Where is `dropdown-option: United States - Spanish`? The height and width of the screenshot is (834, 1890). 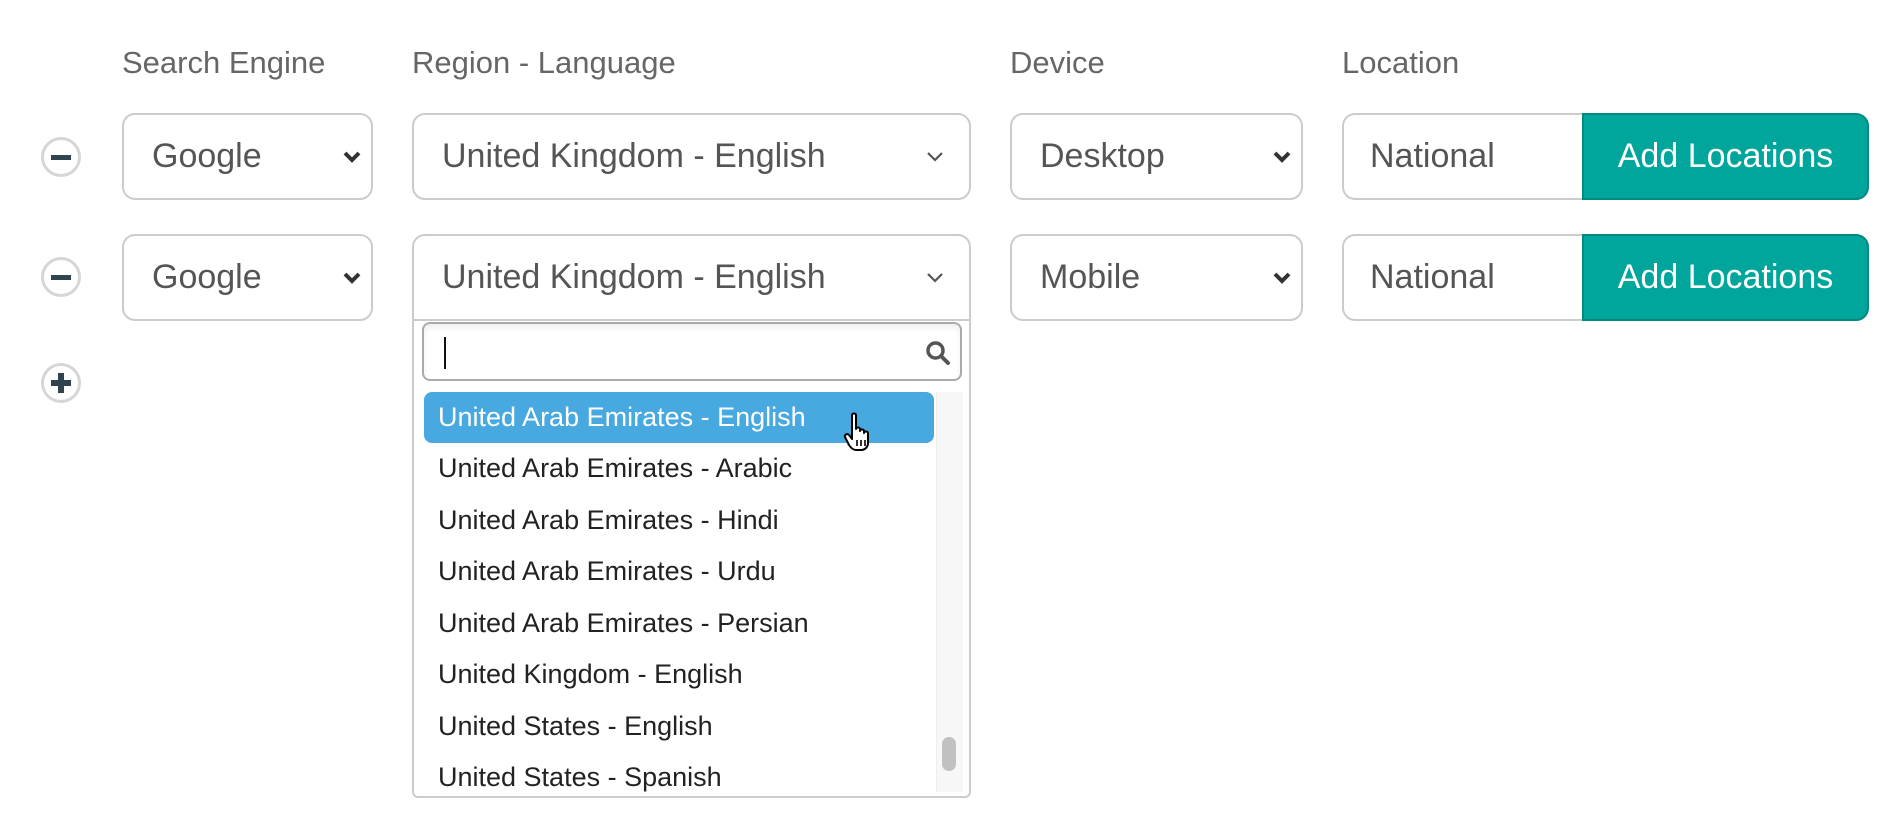
dropdown-option: United States - Spanish is located at coordinates (679, 772).